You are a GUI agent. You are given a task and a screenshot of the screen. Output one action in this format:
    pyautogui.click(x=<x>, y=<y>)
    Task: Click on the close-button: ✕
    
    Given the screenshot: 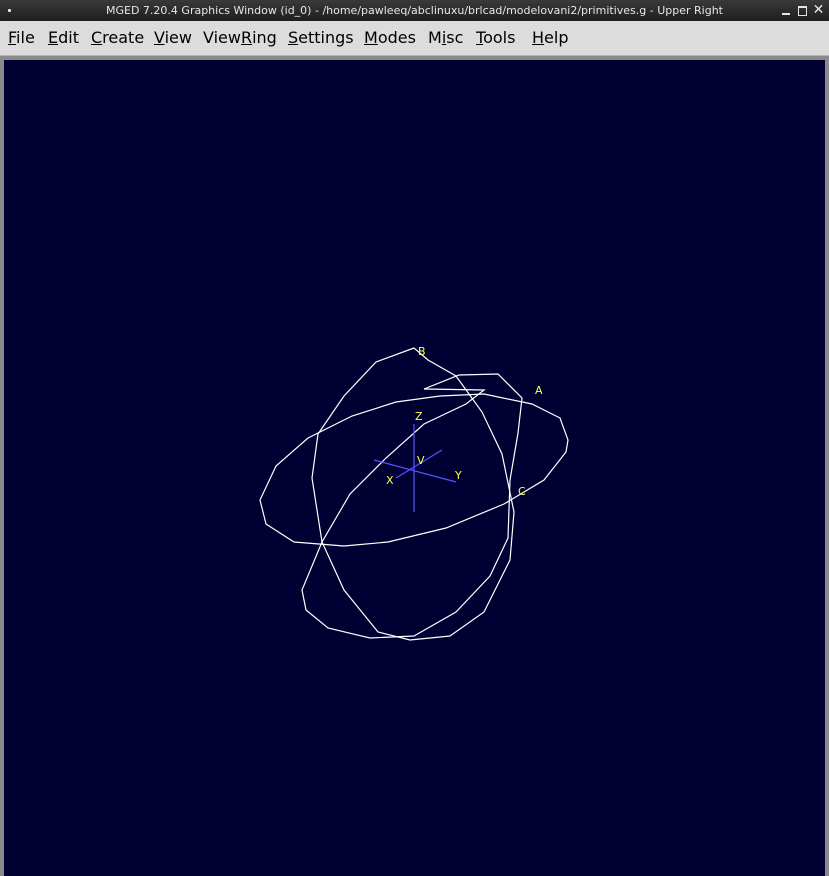 What is the action you would take?
    pyautogui.click(x=818, y=10)
    